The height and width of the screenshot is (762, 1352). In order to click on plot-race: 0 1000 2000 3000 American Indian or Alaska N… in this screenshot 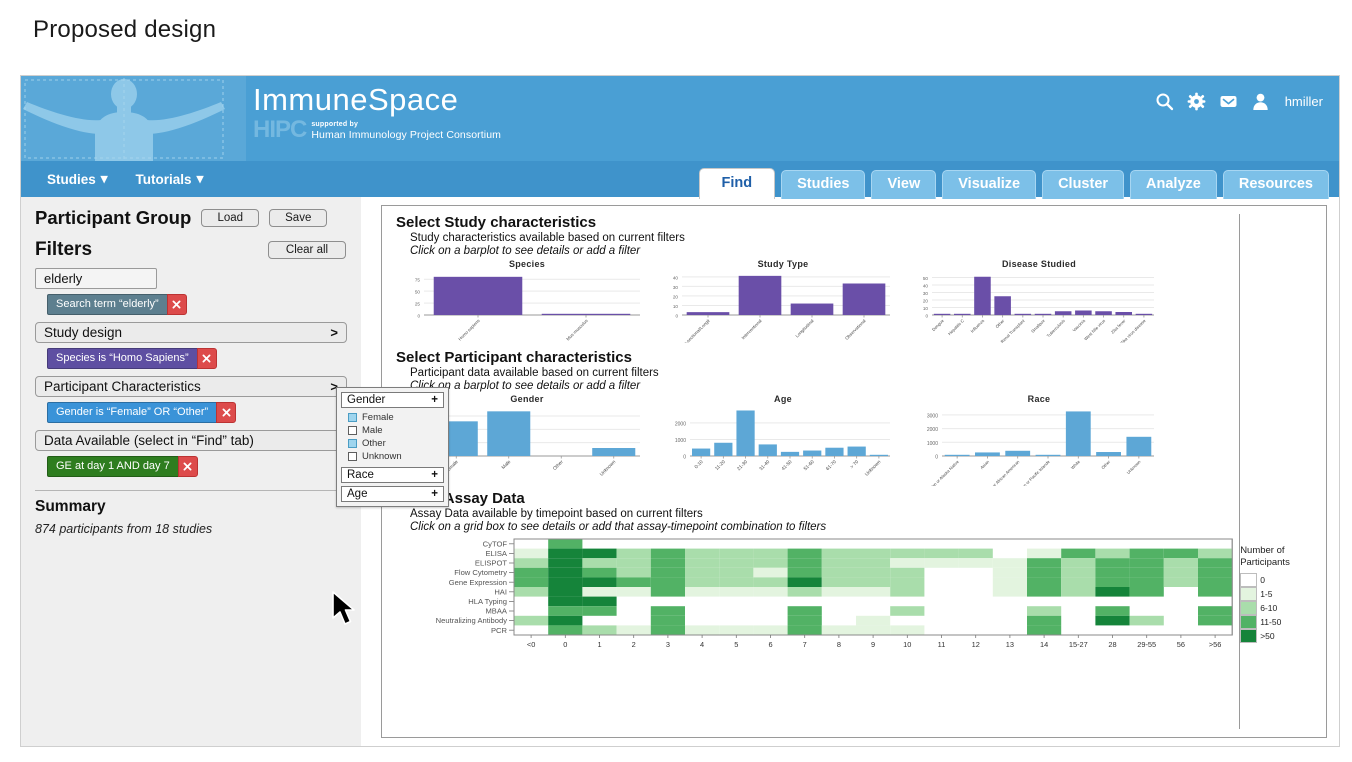, I will do `click(1039, 445)`.